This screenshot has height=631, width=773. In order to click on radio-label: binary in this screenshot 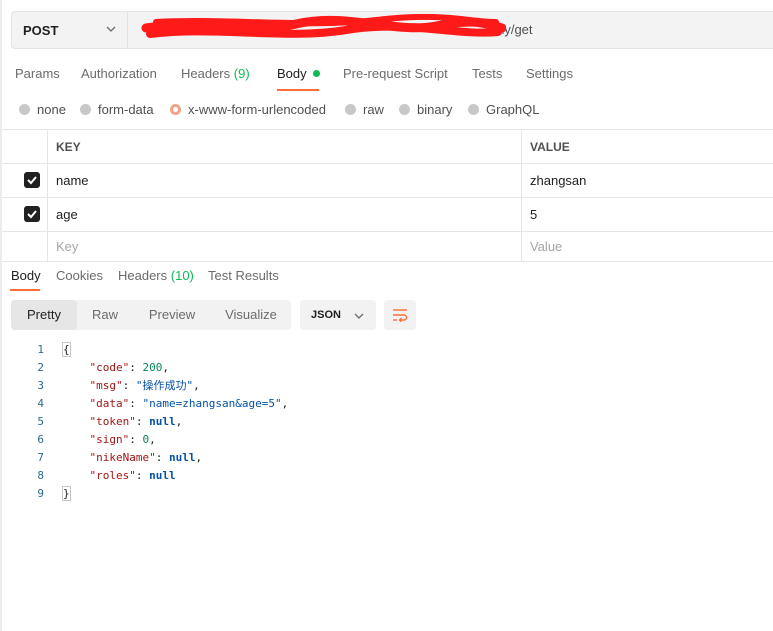, I will do `click(435, 109)`.